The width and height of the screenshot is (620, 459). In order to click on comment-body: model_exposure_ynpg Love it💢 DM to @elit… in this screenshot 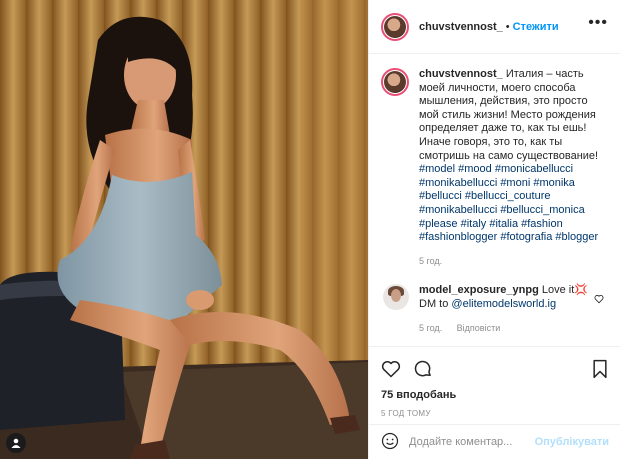, I will do `click(513, 309)`.